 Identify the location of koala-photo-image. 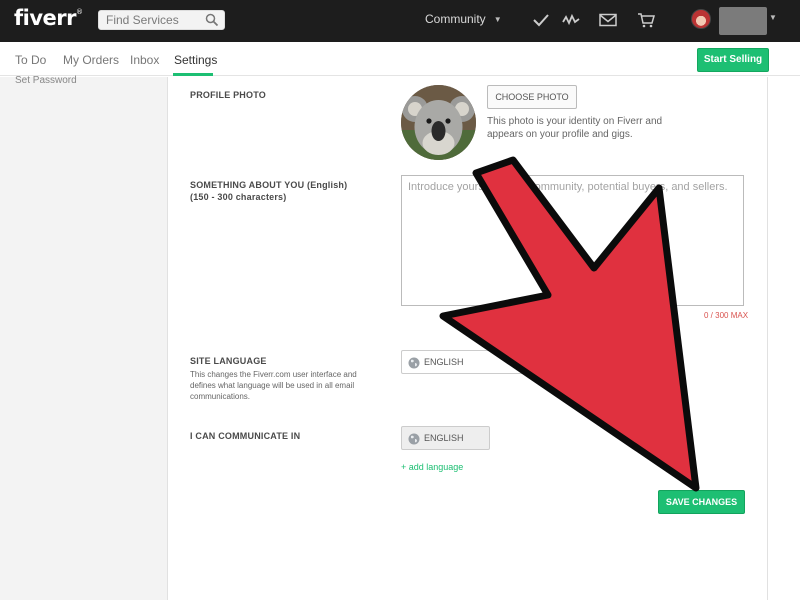
(438, 122).